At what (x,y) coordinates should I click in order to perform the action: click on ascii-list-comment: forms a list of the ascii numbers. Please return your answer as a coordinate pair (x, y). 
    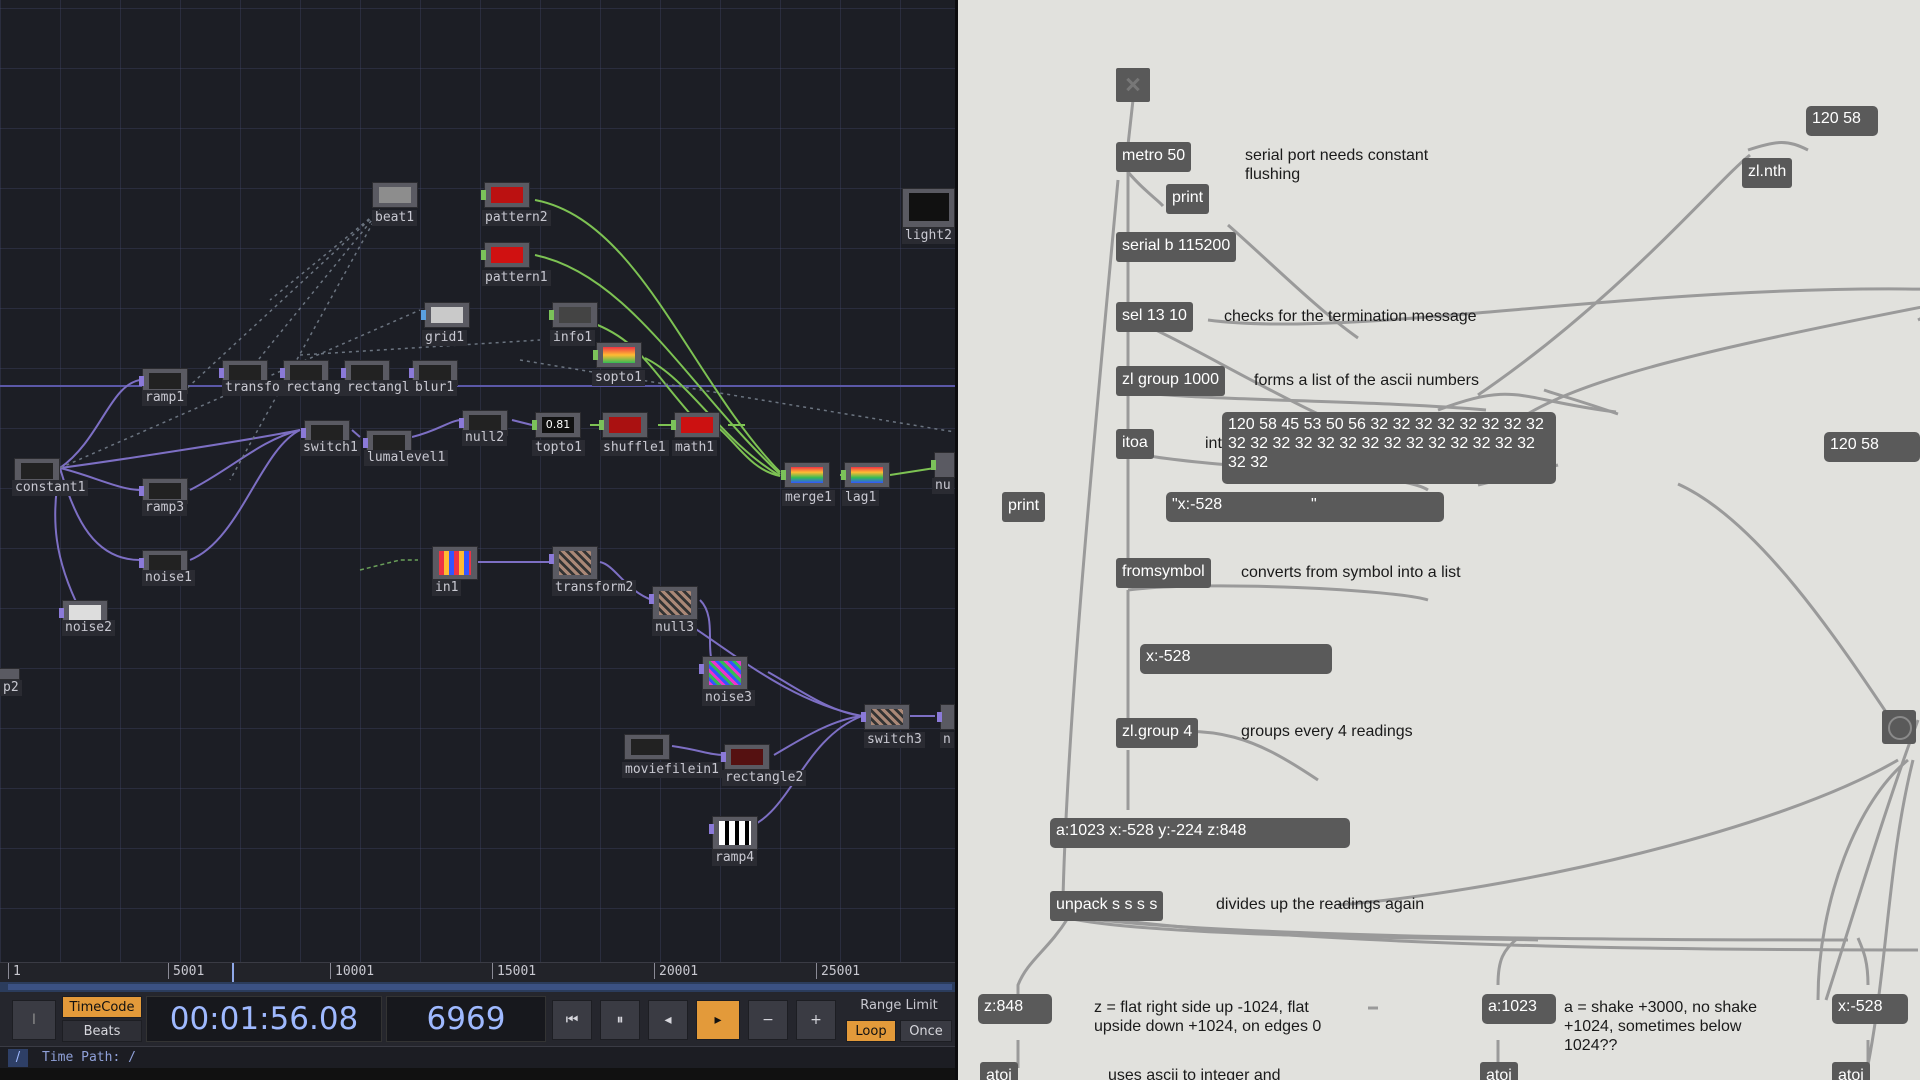
    Looking at the image, I should click on (1366, 380).